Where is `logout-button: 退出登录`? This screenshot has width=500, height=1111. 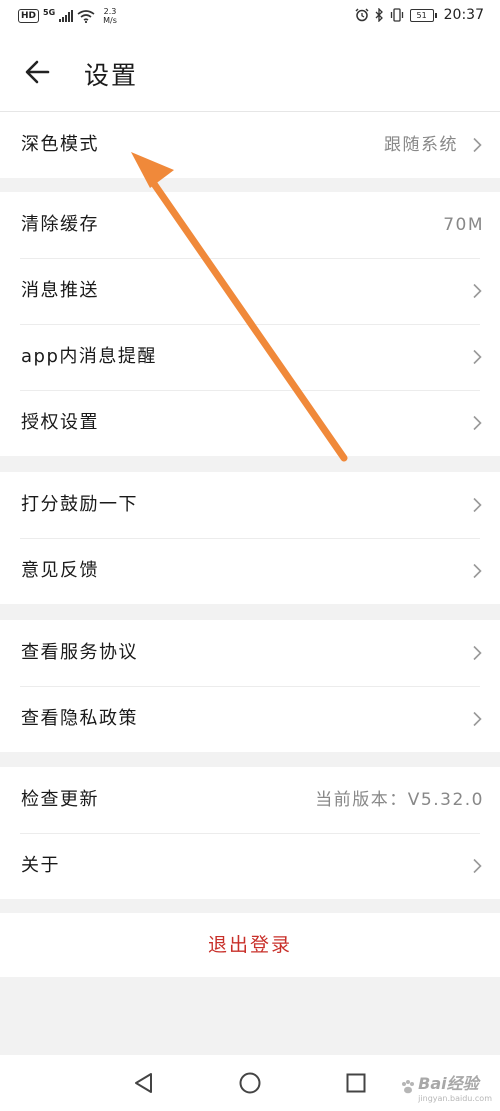
logout-button: 退出登录 is located at coordinates (250, 945).